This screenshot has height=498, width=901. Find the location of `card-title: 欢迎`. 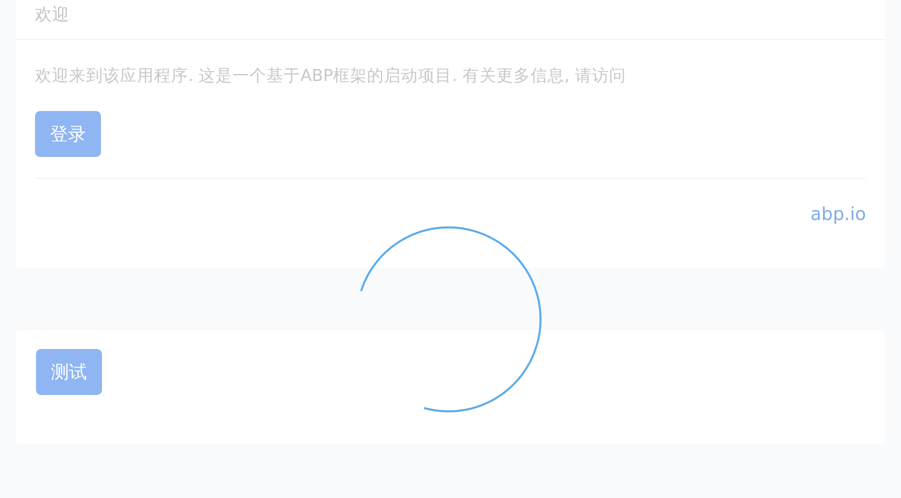

card-title: 欢迎 is located at coordinates (450, 20).